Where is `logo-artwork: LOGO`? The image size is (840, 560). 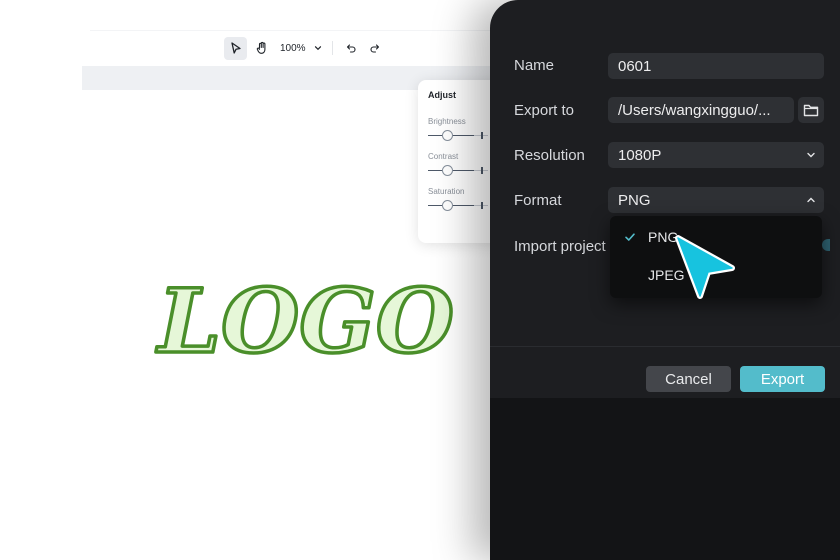
logo-artwork: LOGO is located at coordinates (307, 317).